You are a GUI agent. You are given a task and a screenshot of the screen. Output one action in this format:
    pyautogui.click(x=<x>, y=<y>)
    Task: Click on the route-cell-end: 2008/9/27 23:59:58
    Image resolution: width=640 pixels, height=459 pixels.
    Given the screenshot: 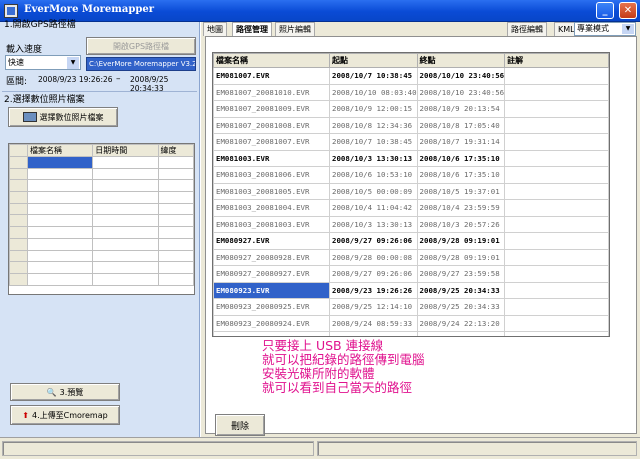 What is the action you would take?
    pyautogui.click(x=461, y=274)
    